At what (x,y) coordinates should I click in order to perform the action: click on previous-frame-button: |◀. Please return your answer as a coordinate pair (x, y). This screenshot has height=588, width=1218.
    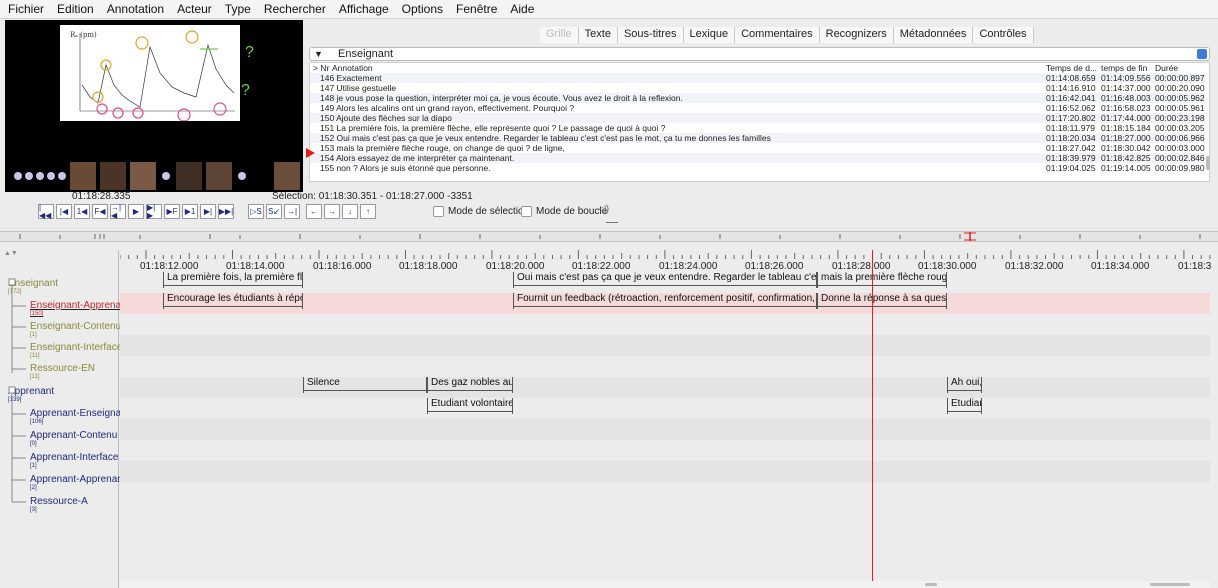
    Looking at the image, I should click on (64, 211).